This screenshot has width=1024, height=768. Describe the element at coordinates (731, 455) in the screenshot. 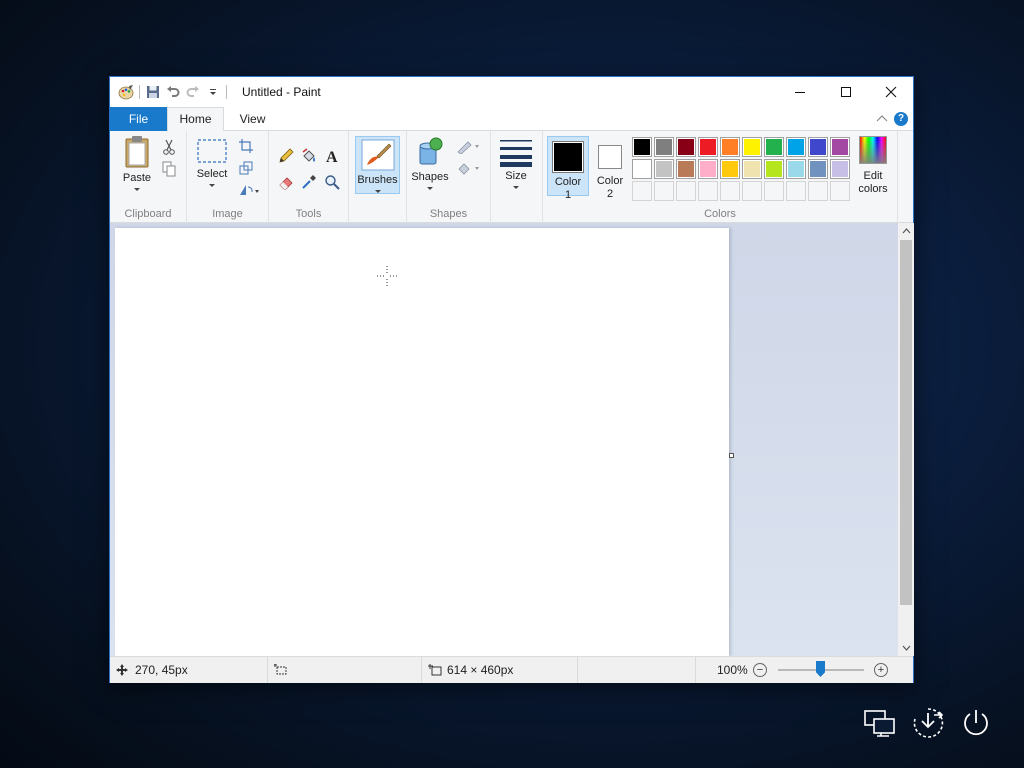

I see `canvas-resize-handle` at that location.